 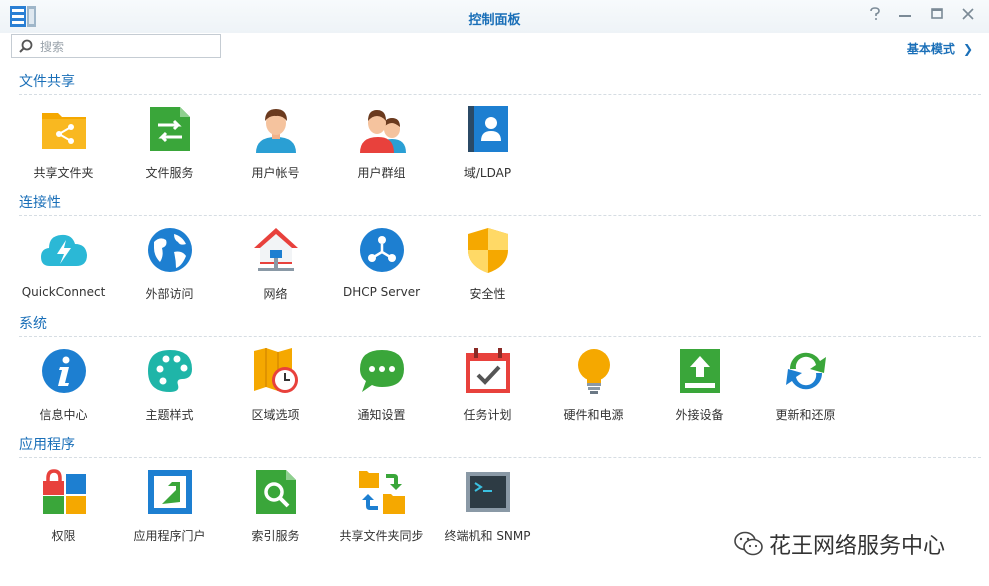 What do you see at coordinates (487, 370) in the screenshot?
I see `calendar-check-icon` at bounding box center [487, 370].